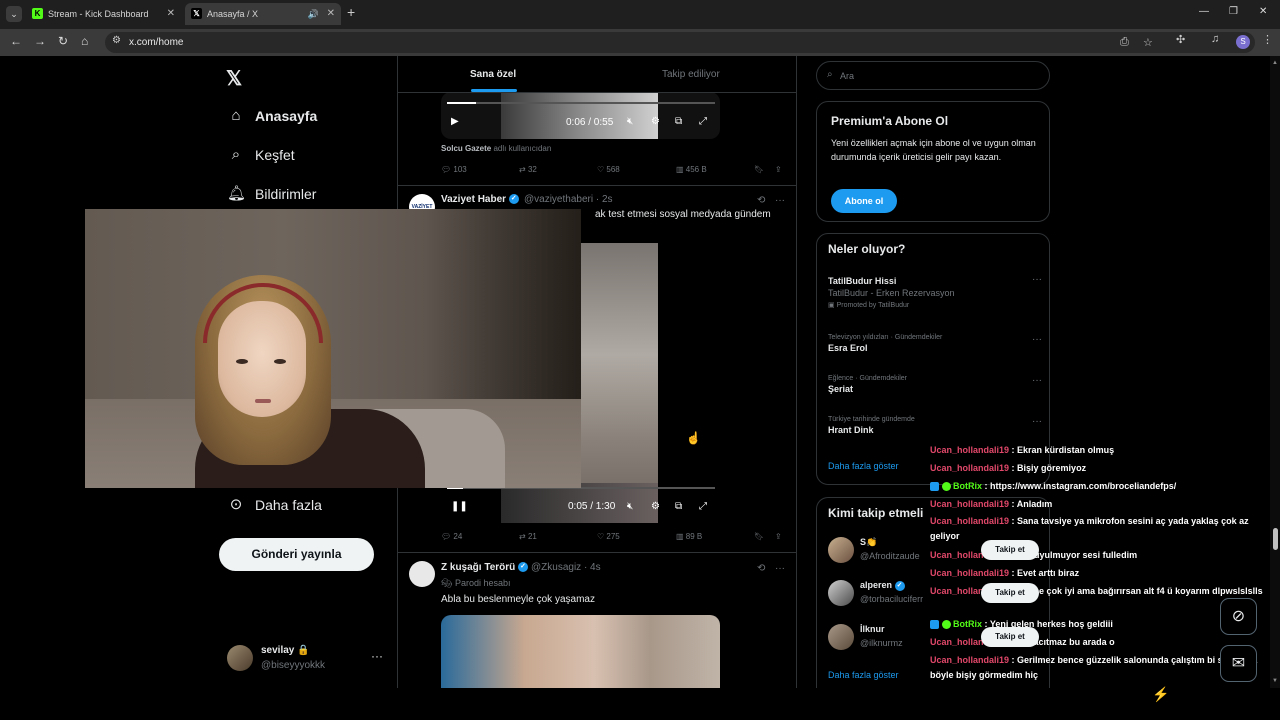 Image resolution: width=1280 pixels, height=720 pixels. Describe the element at coordinates (474, 199) in the screenshot. I see `author-name-text: Vaziyet Haber` at that location.